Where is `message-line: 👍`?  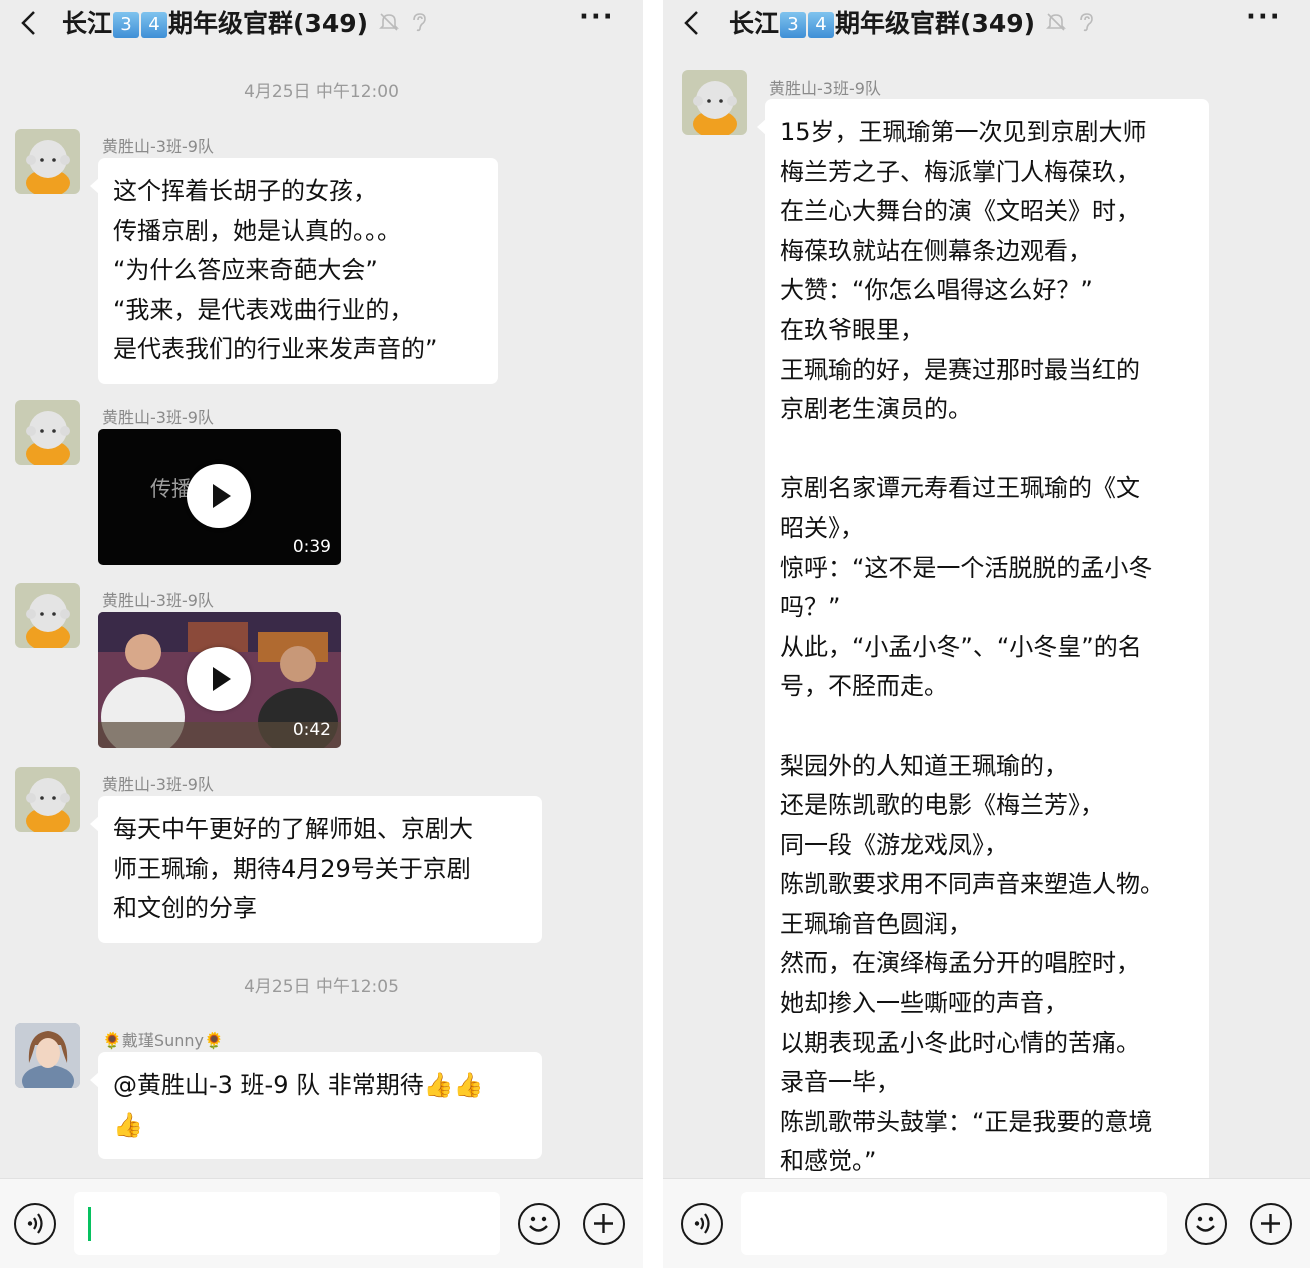
message-line: 👍 is located at coordinates (128, 1124).